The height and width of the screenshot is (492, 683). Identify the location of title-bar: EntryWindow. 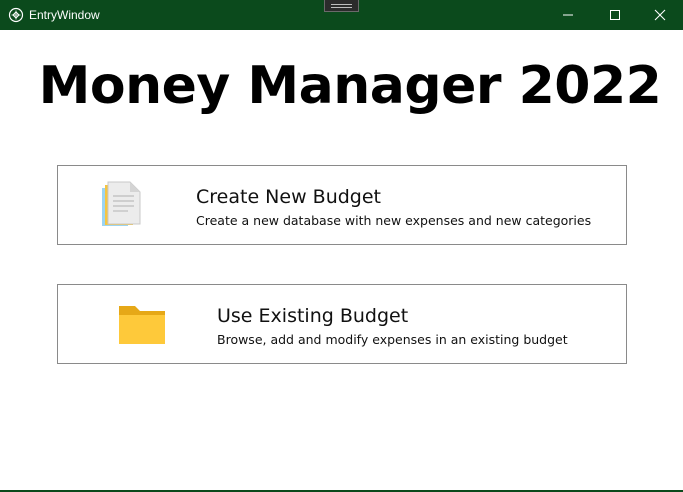
(341, 15).